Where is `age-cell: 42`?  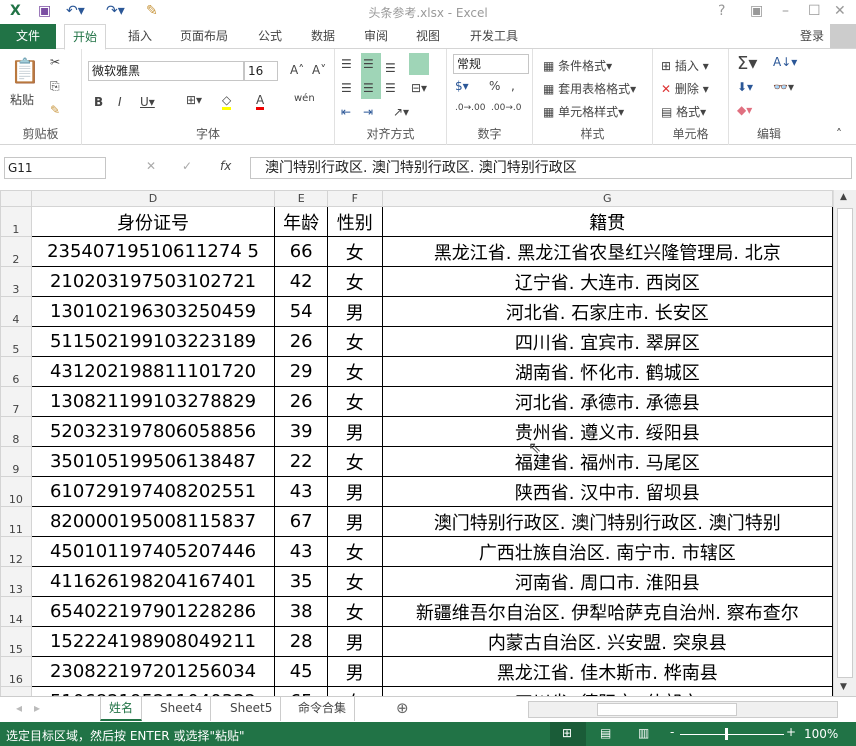 age-cell: 42 is located at coordinates (301, 281).